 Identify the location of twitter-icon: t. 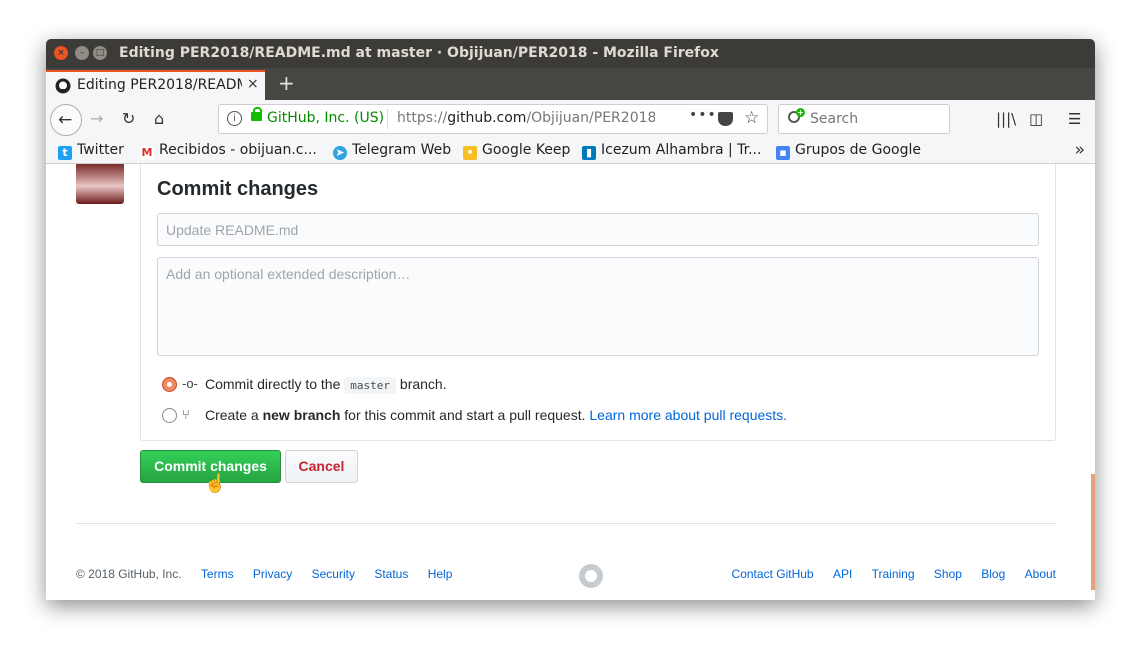
(65, 153).